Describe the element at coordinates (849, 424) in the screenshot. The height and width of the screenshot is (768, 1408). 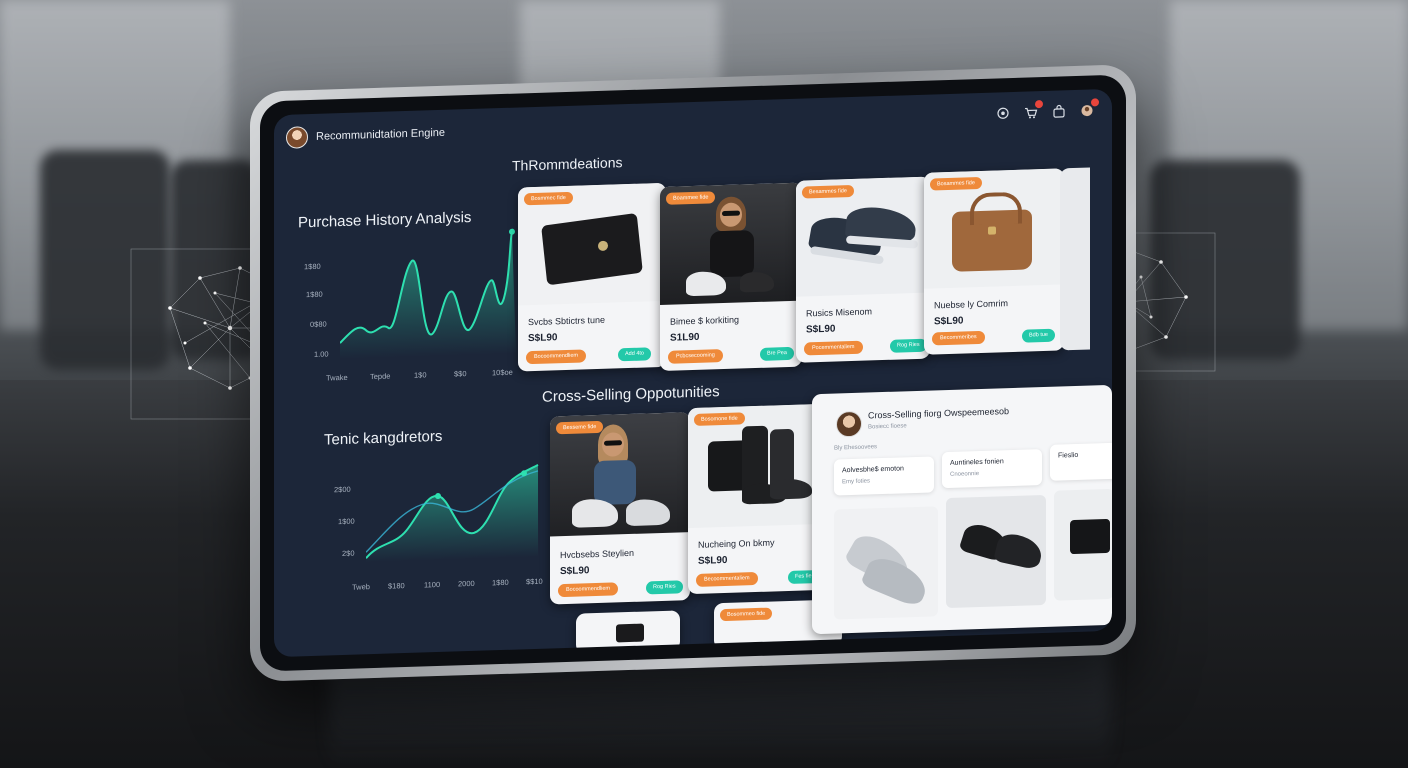
I see `panel-avatar` at that location.